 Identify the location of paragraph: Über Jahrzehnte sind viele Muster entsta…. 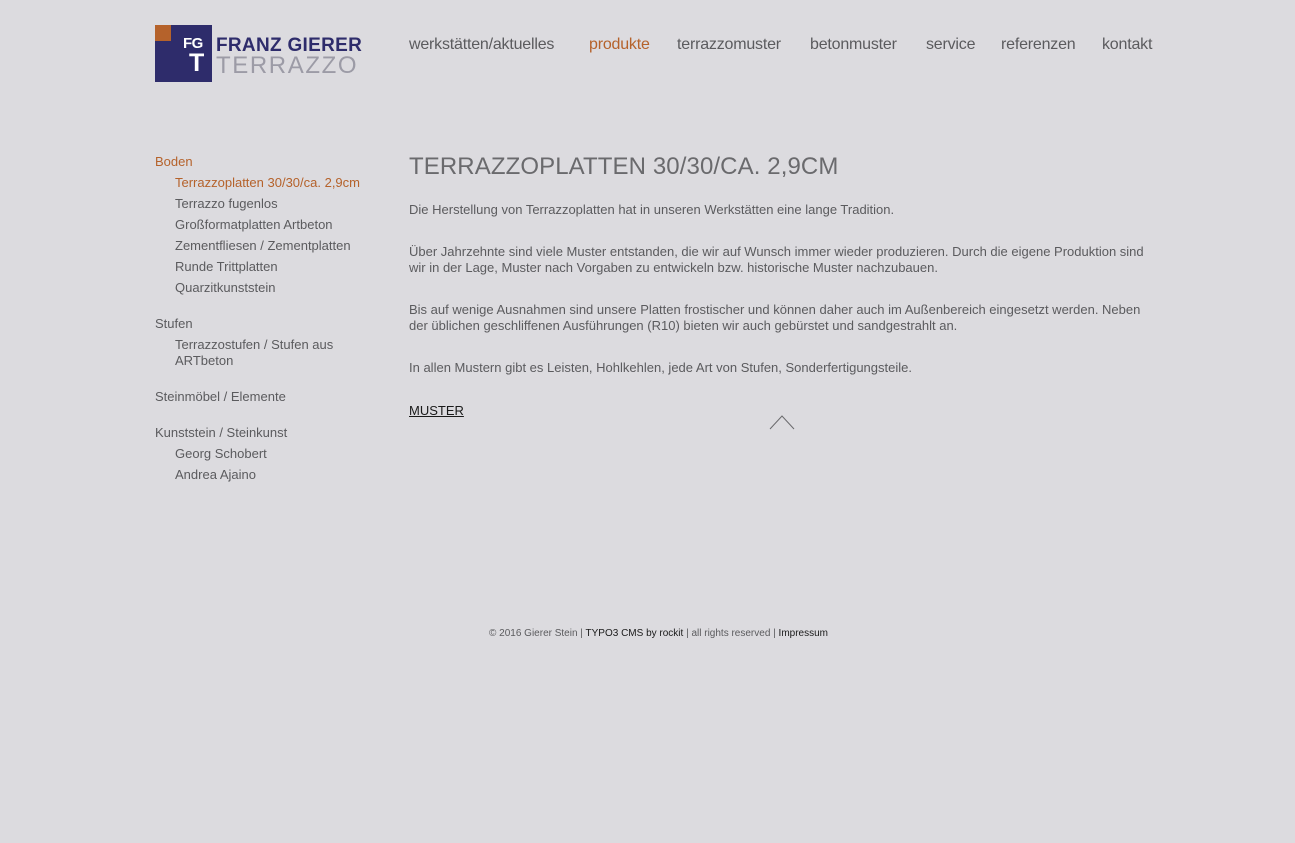
(776, 259).